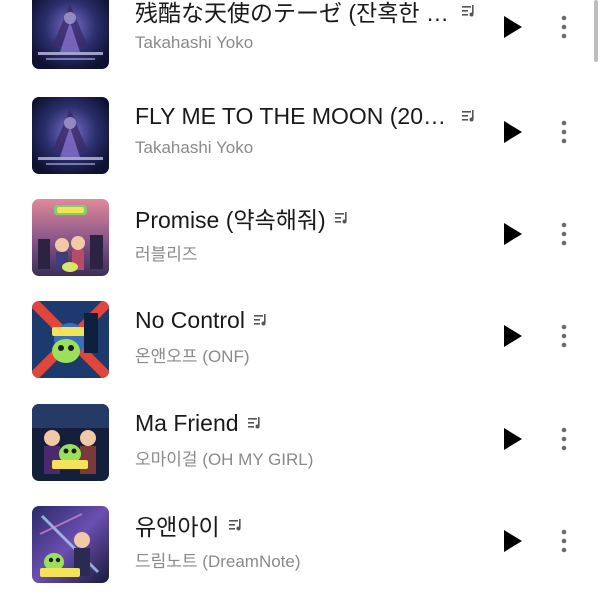  Describe the element at coordinates (190, 319) in the screenshot. I see `track-title: No Control` at that location.